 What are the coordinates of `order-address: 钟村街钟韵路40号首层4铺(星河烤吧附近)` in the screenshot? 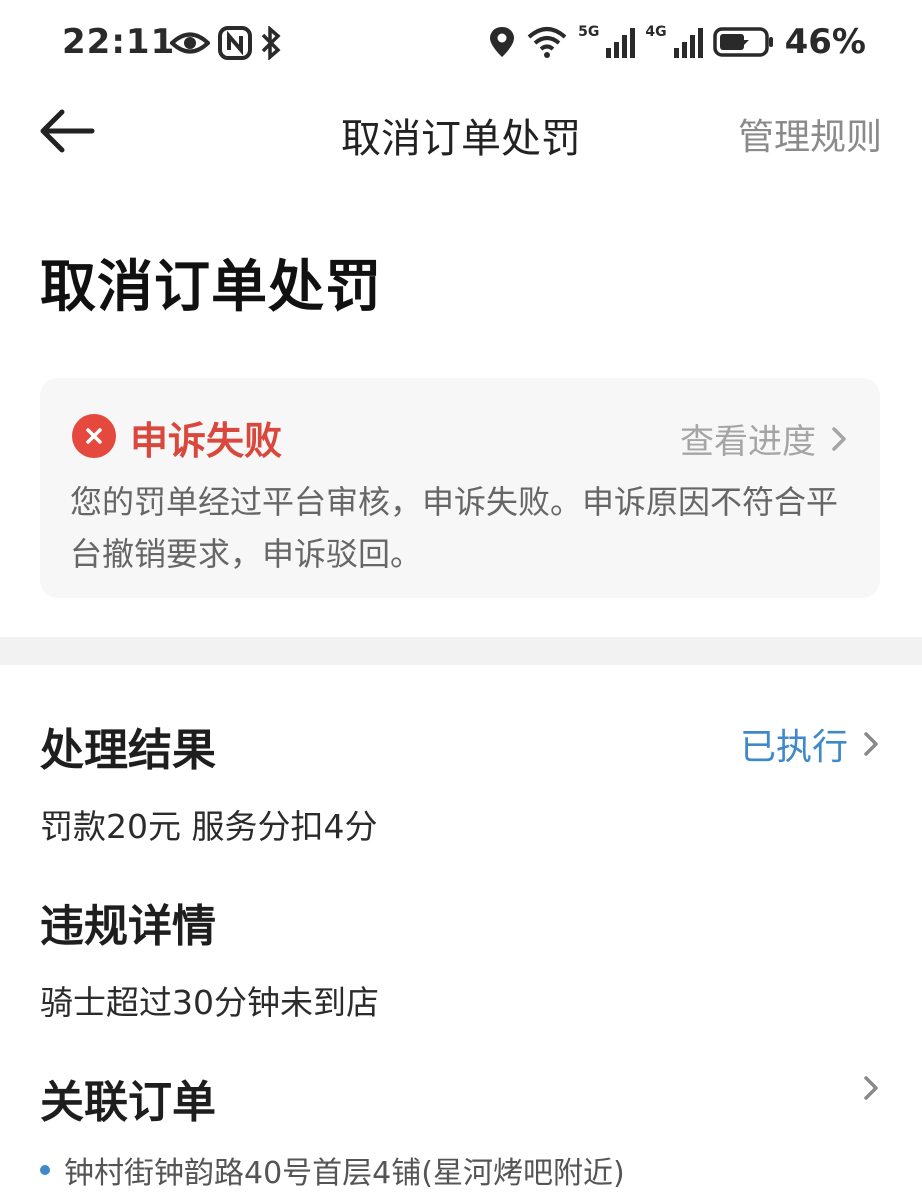 It's located at (344, 1173).